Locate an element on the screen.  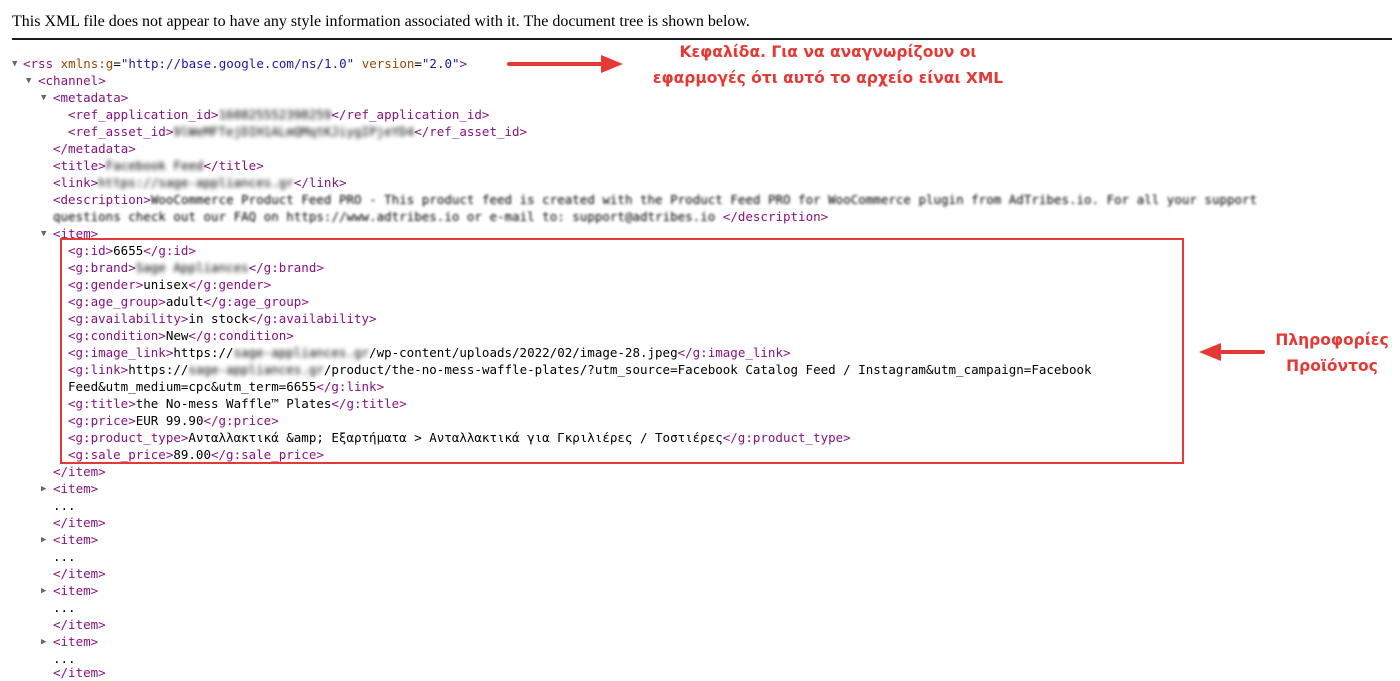
channel-title-line: <title>Facebook Feed</title> is located at coordinates (158, 165).